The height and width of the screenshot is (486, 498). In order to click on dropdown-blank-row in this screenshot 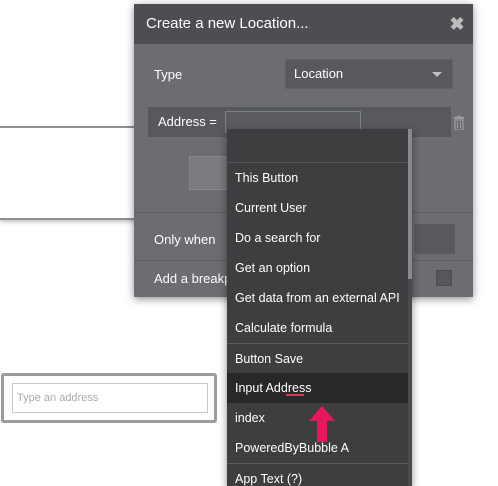, I will do `click(319, 146)`.